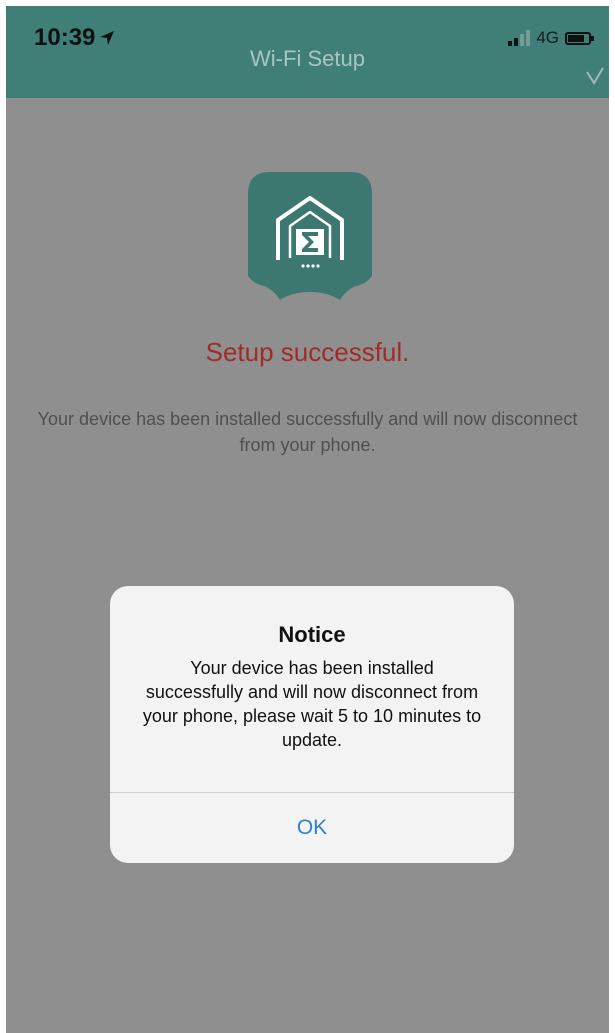  I want to click on app-logo-icon, so click(310, 236).